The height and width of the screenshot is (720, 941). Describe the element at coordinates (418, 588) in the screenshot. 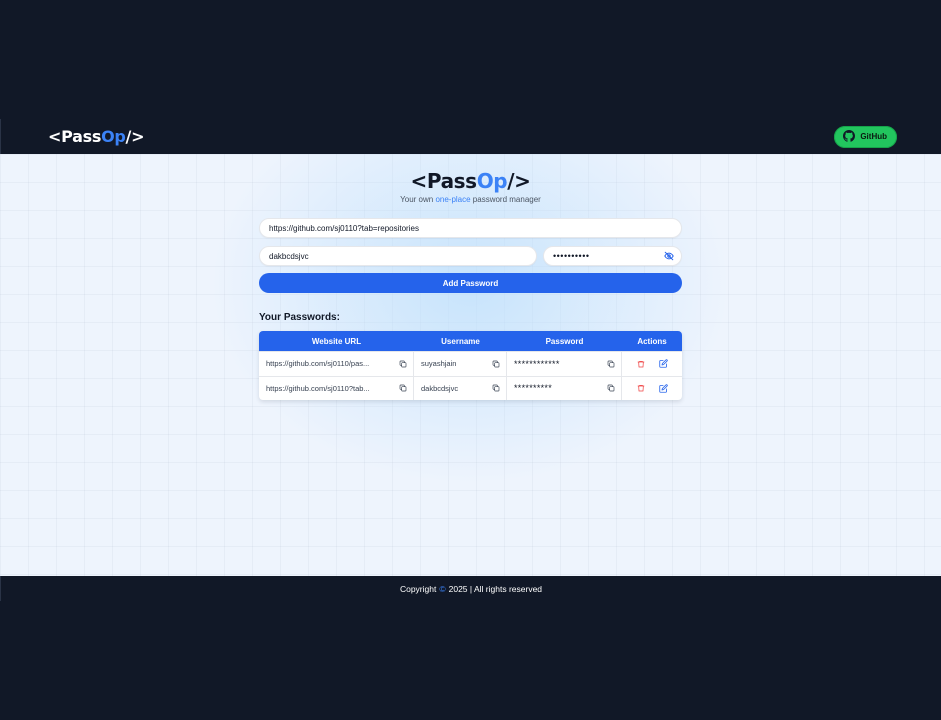

I see `footer-copyright-text: Copyright` at that location.